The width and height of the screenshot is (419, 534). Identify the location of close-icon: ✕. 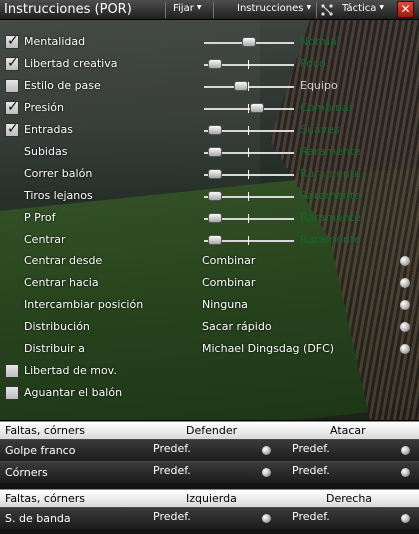
(405, 9).